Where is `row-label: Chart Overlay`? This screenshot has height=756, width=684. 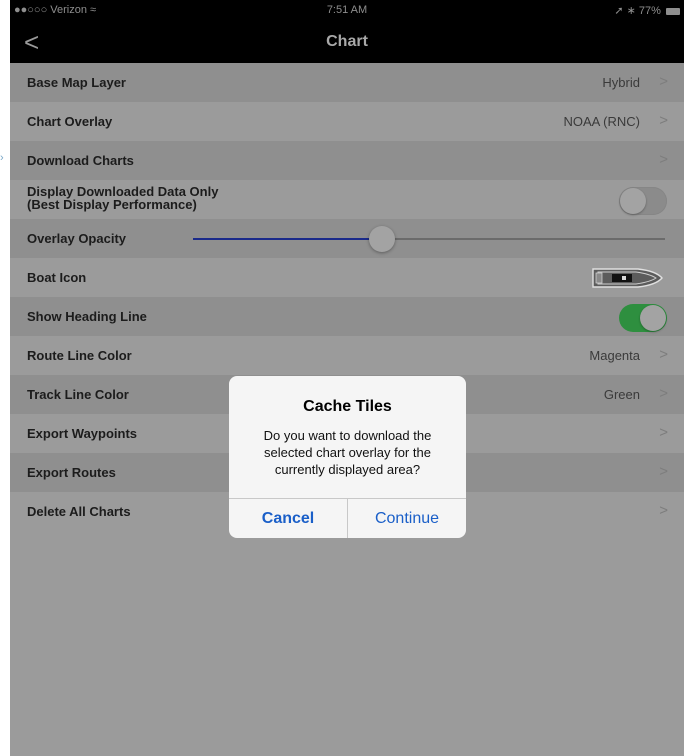
row-label: Chart Overlay is located at coordinates (70, 121).